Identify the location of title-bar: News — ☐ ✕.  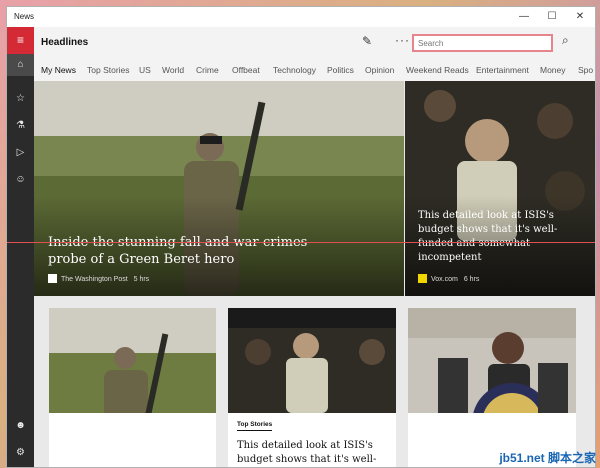
(301, 17).